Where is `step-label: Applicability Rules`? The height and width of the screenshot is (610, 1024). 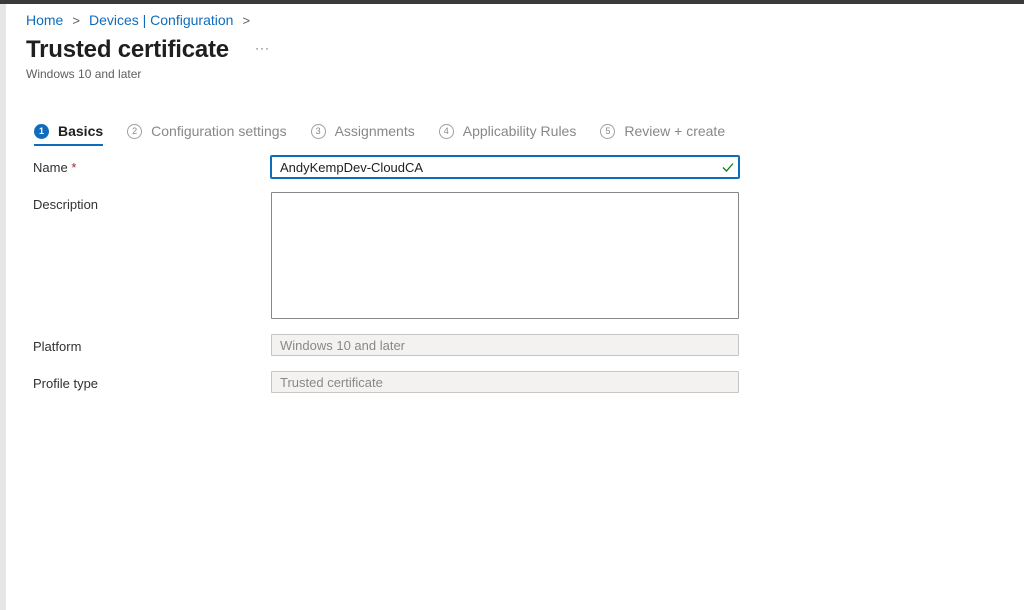
step-label: Applicability Rules is located at coordinates (519, 131).